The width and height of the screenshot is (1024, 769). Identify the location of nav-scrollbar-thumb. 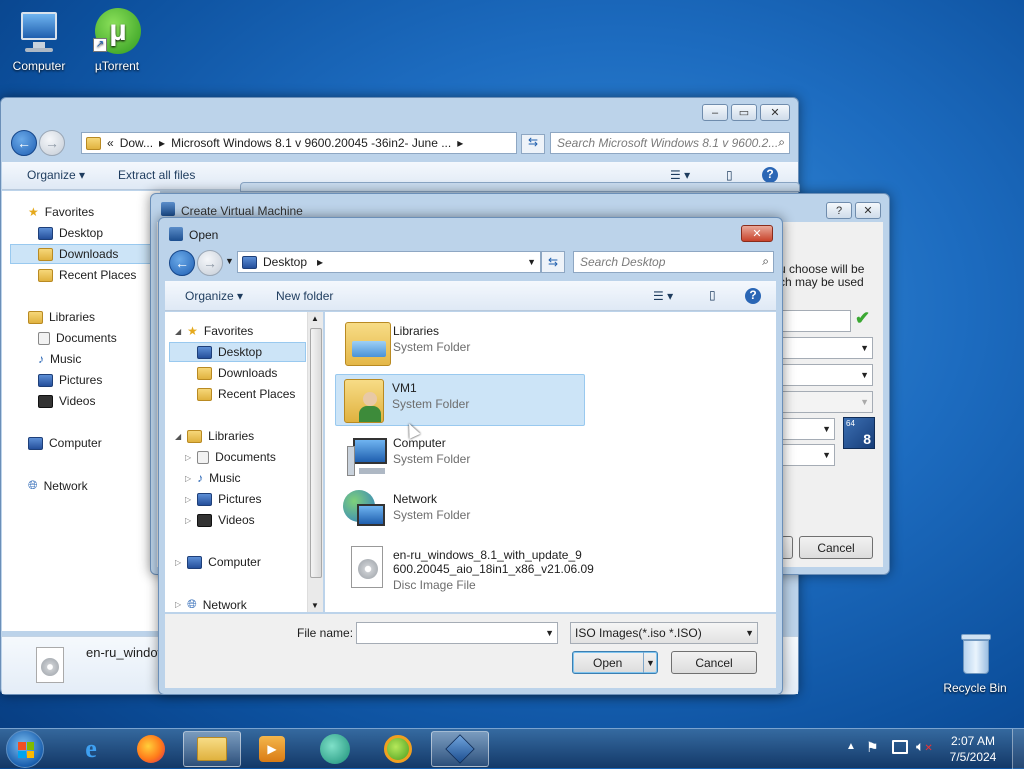
(316, 453).